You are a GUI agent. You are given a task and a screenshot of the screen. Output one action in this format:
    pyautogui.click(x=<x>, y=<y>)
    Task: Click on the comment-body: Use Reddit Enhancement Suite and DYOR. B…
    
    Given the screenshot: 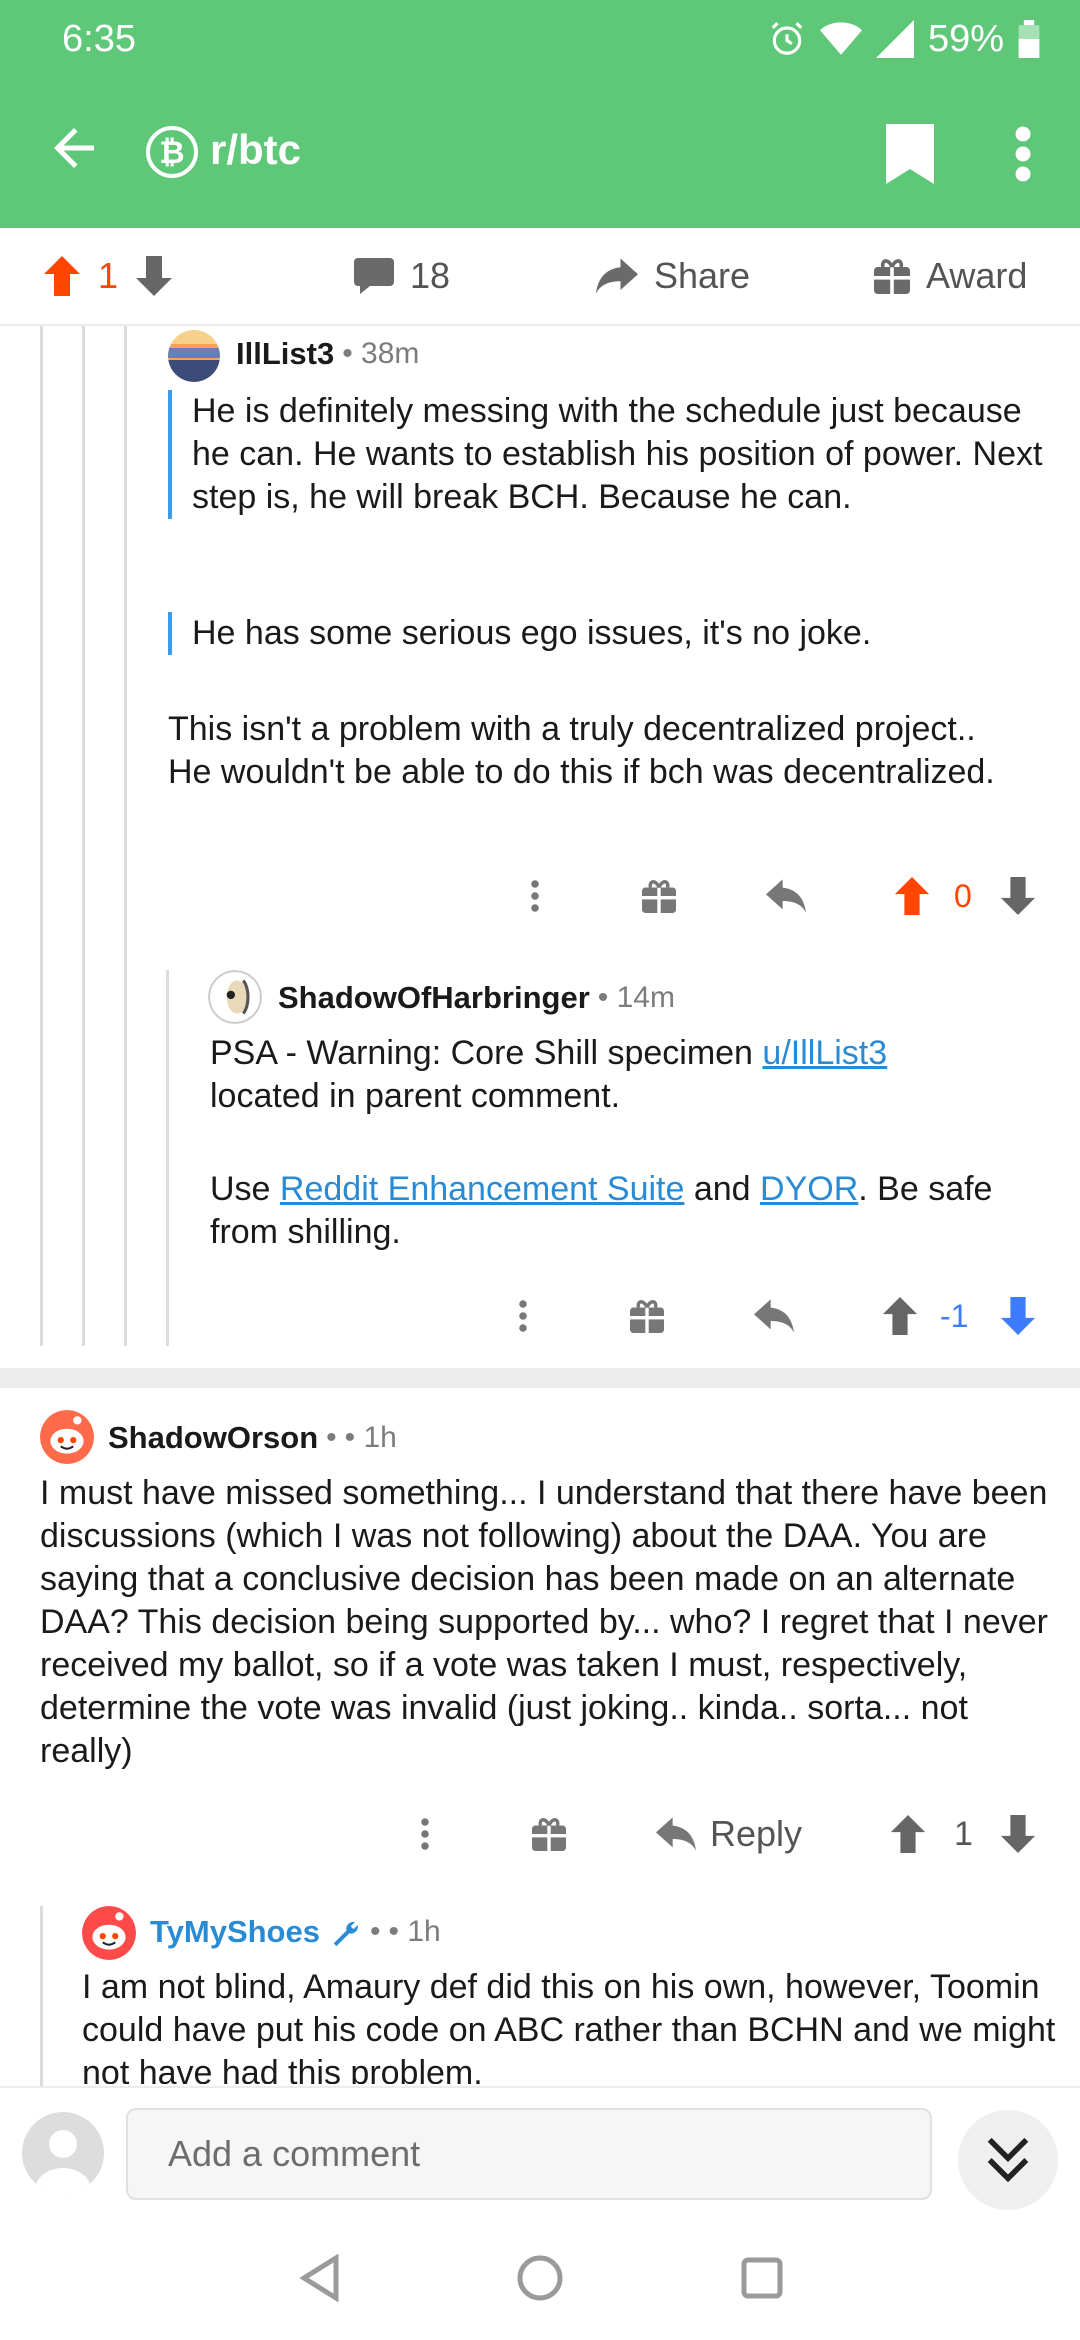 What is the action you would take?
    pyautogui.click(x=630, y=1211)
    